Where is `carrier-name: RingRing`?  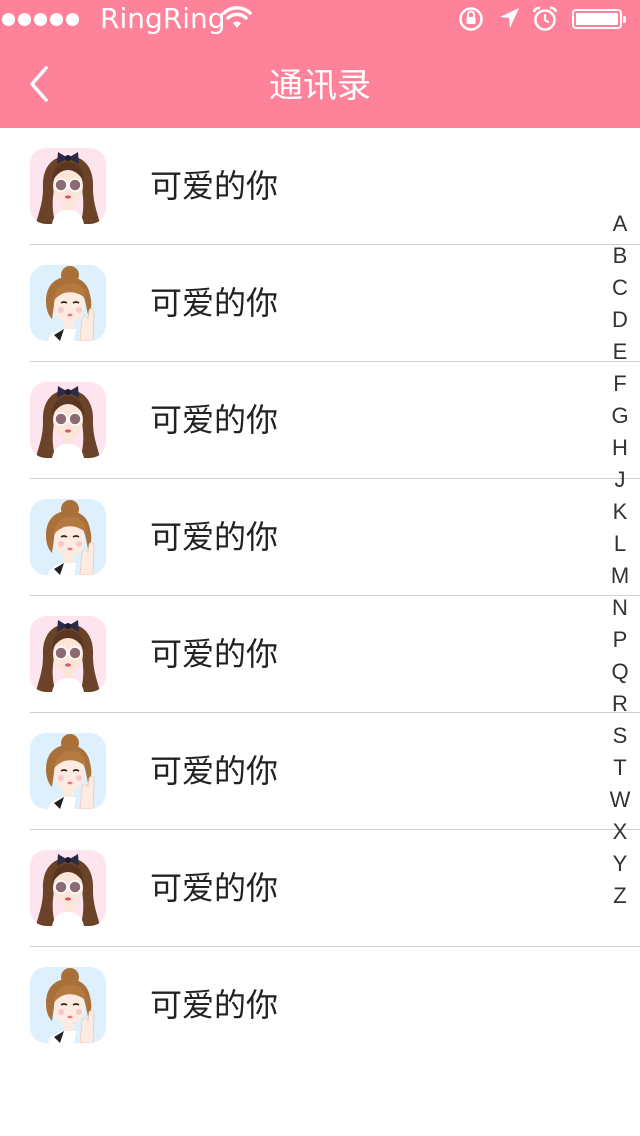 carrier-name: RingRing is located at coordinates (163, 18).